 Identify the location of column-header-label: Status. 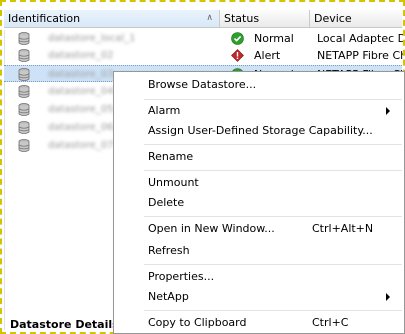
(242, 18).